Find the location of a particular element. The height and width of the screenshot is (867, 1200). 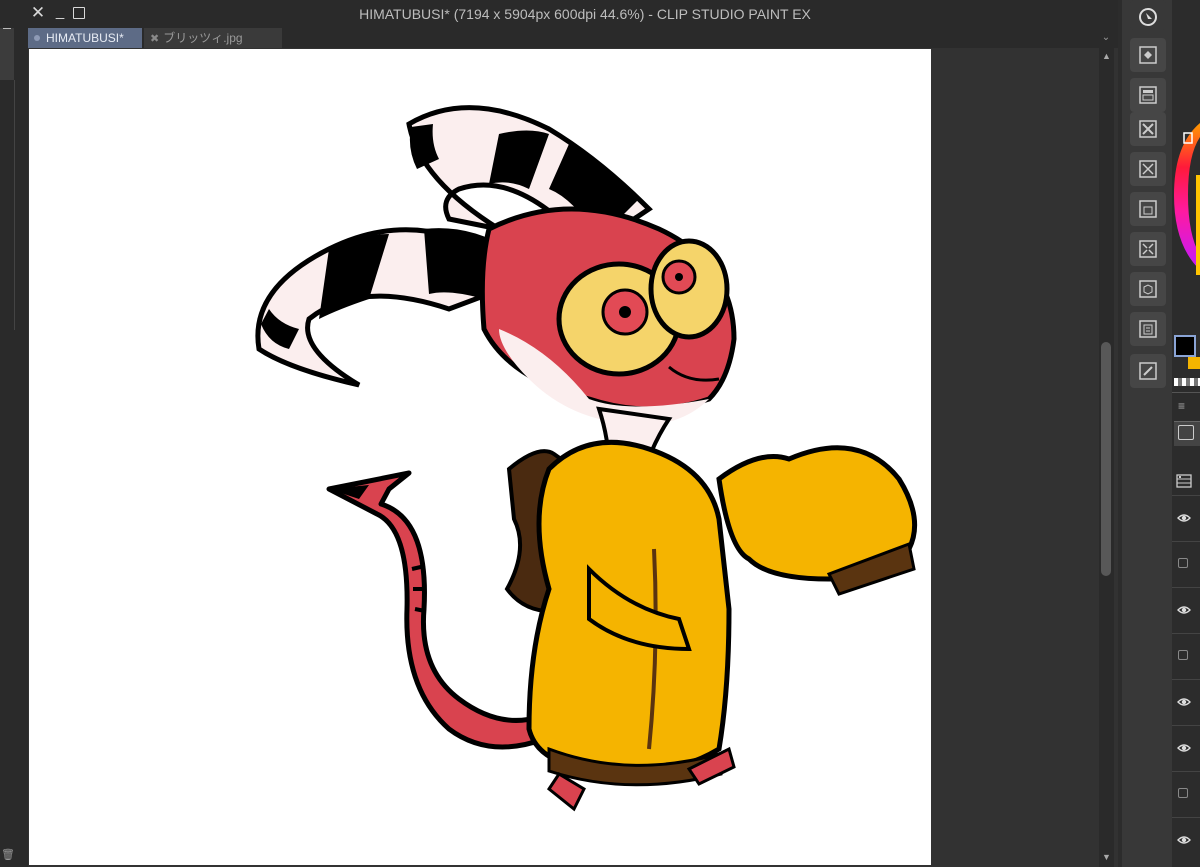

navigator-button is located at coordinates (1148, 15).